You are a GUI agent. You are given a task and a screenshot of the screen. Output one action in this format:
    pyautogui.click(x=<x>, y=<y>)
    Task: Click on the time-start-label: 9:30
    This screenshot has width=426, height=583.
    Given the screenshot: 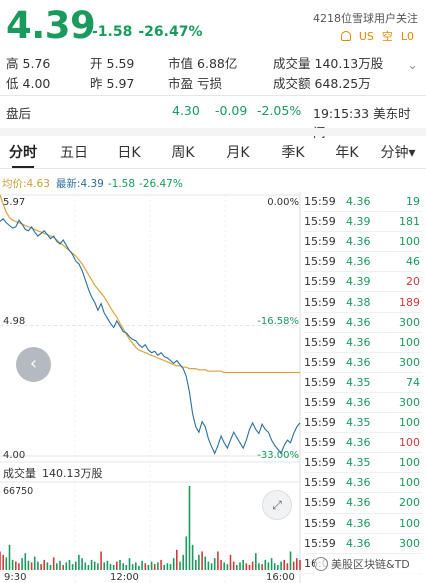 What is the action you would take?
    pyautogui.click(x=15, y=577)
    